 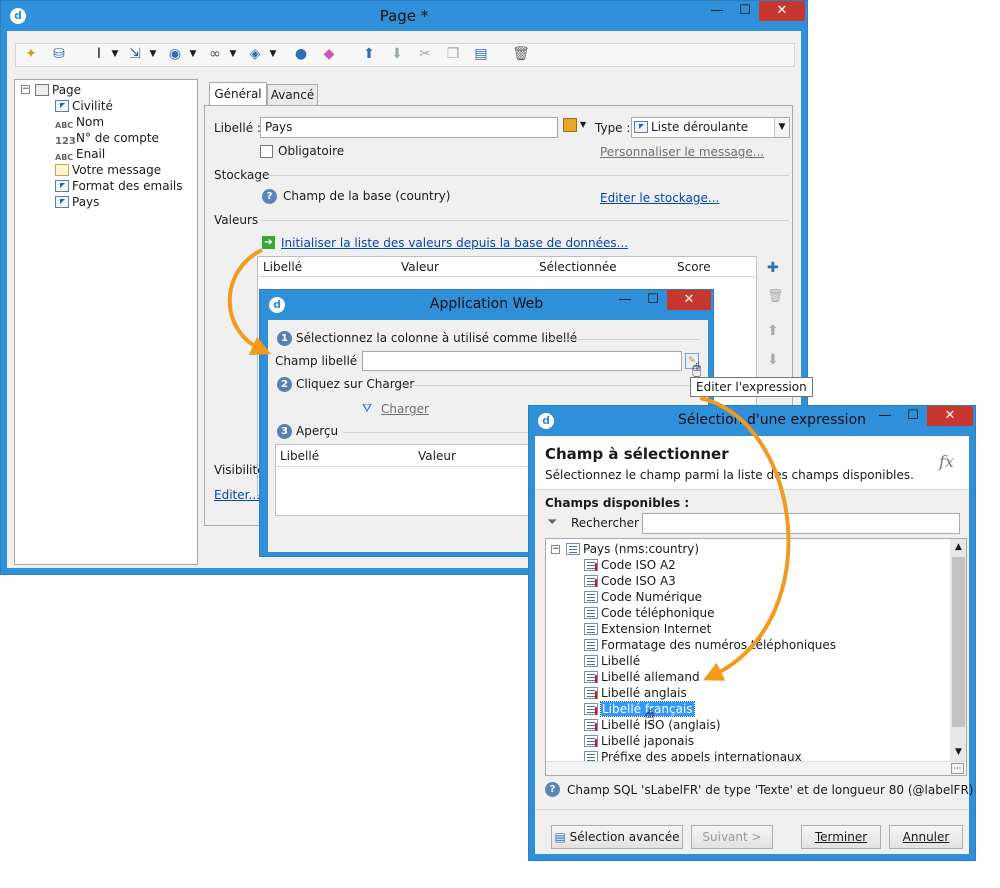 I want to click on cube-icon: ◈, so click(x=255, y=54).